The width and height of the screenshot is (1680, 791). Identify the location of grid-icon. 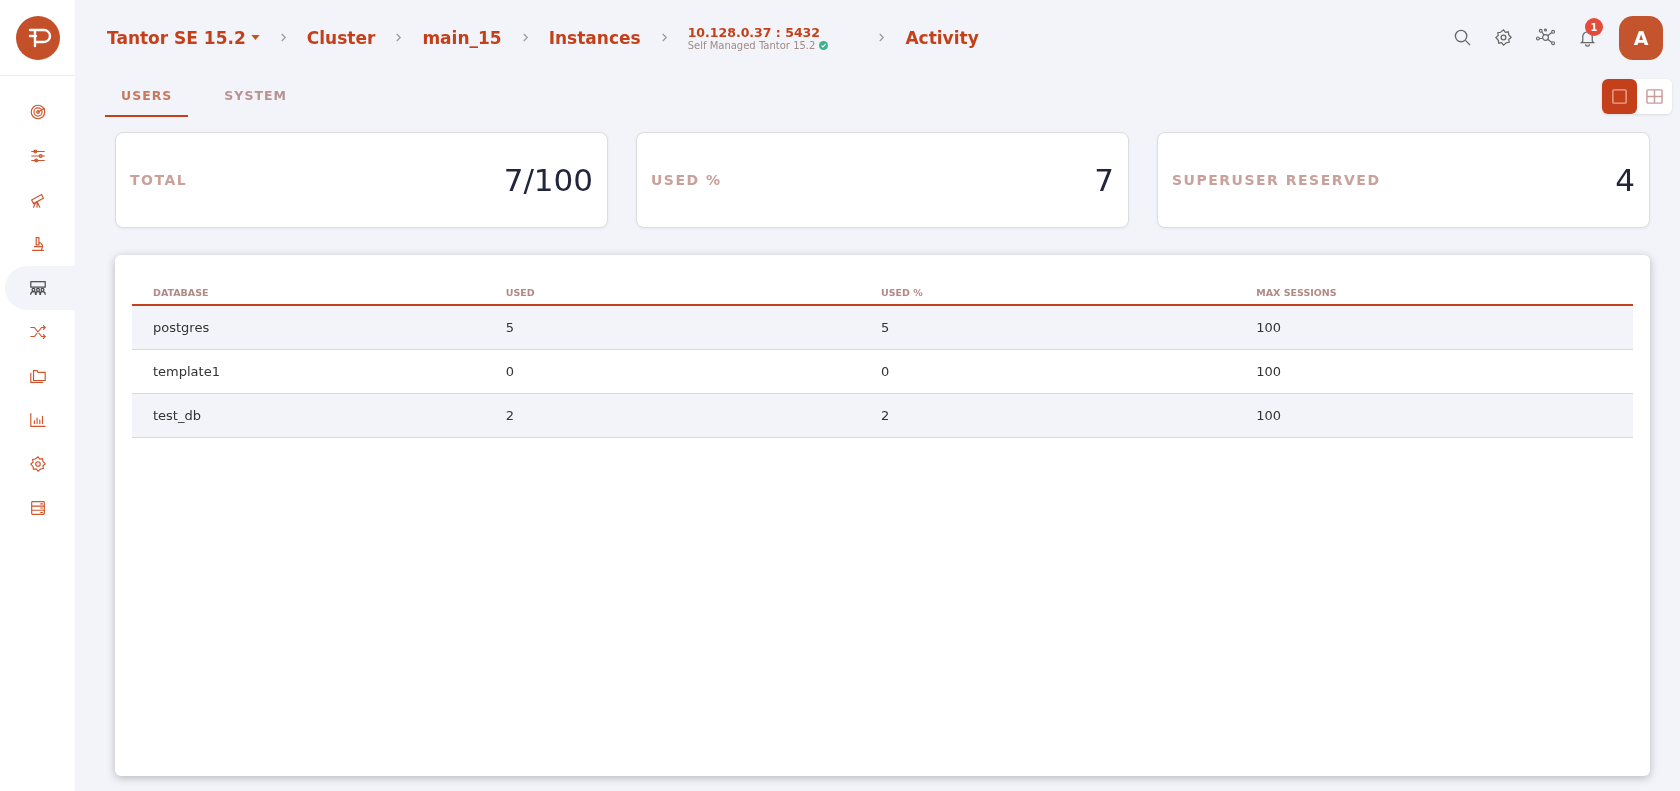
(1654, 96).